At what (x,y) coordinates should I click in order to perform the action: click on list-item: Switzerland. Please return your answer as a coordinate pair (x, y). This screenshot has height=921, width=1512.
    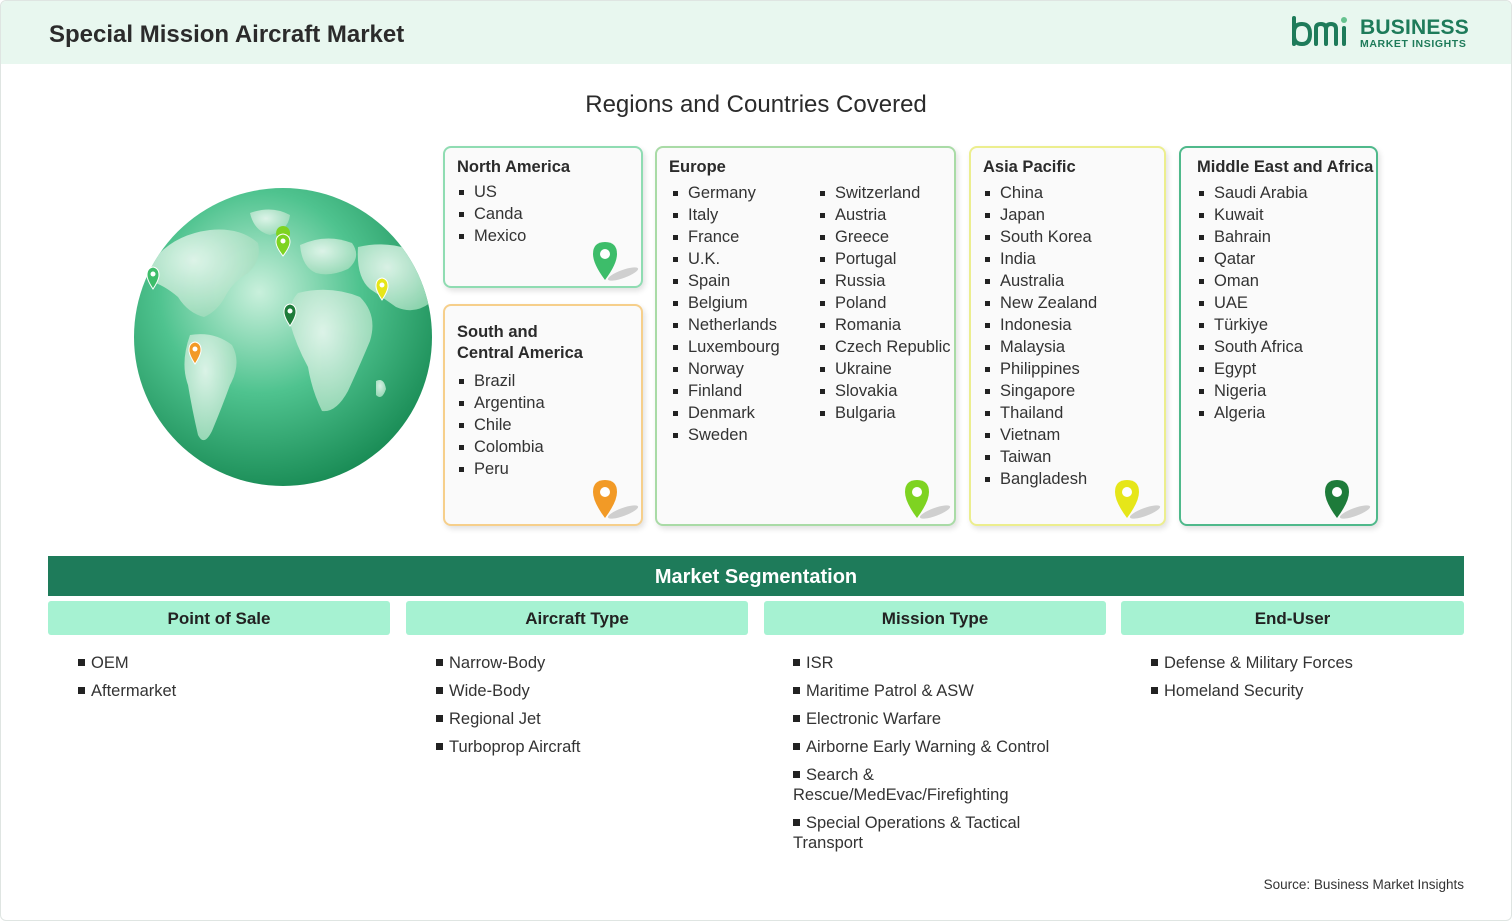
    Looking at the image, I should click on (884, 193).